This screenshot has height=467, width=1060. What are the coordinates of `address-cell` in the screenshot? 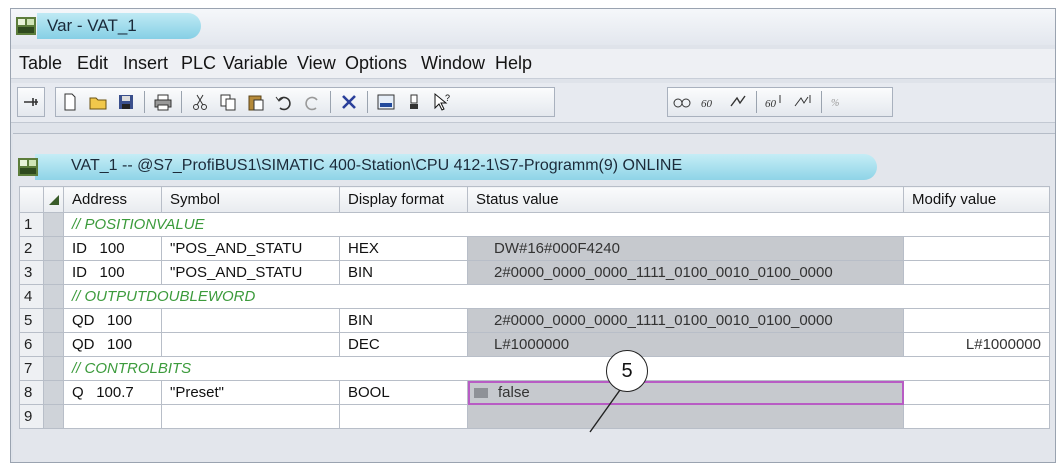 It's located at (112, 416).